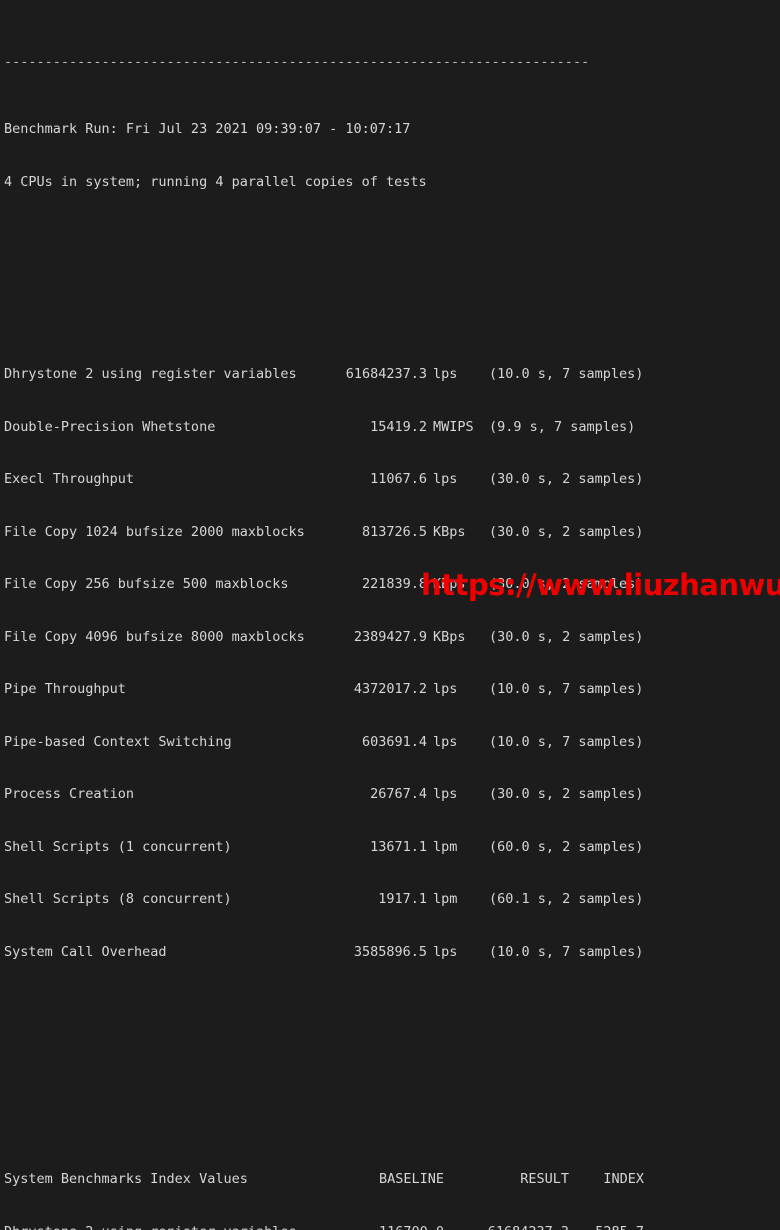  I want to click on benchmark-value: 26767.4, so click(373, 795).